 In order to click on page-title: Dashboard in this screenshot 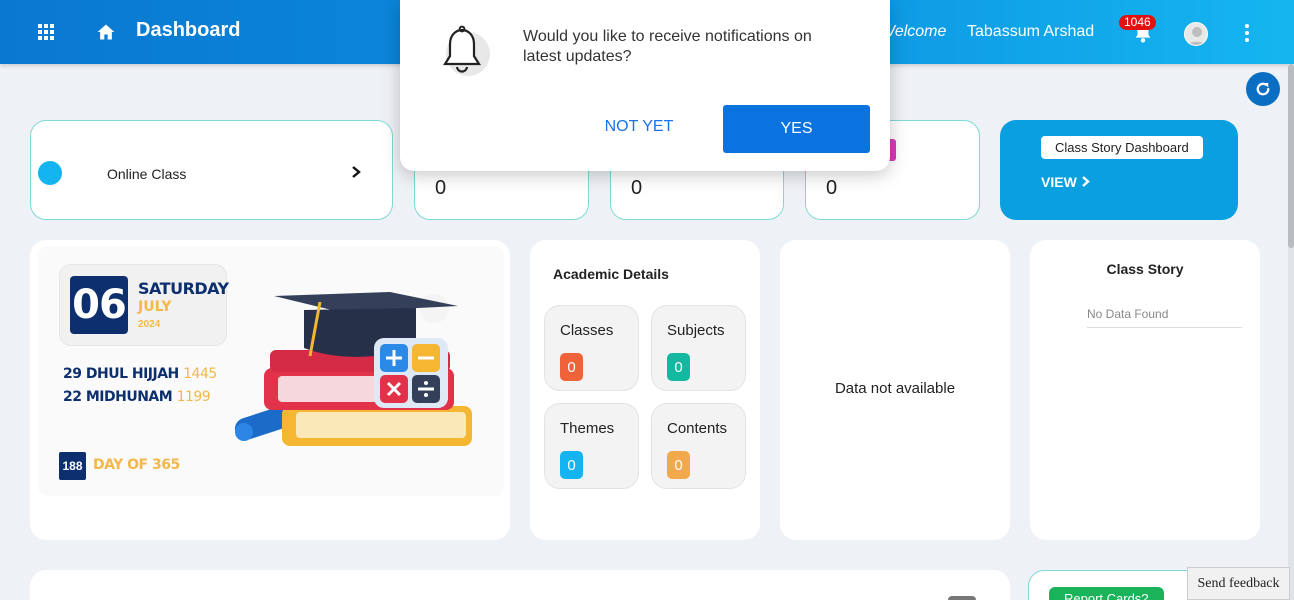, I will do `click(188, 30)`.